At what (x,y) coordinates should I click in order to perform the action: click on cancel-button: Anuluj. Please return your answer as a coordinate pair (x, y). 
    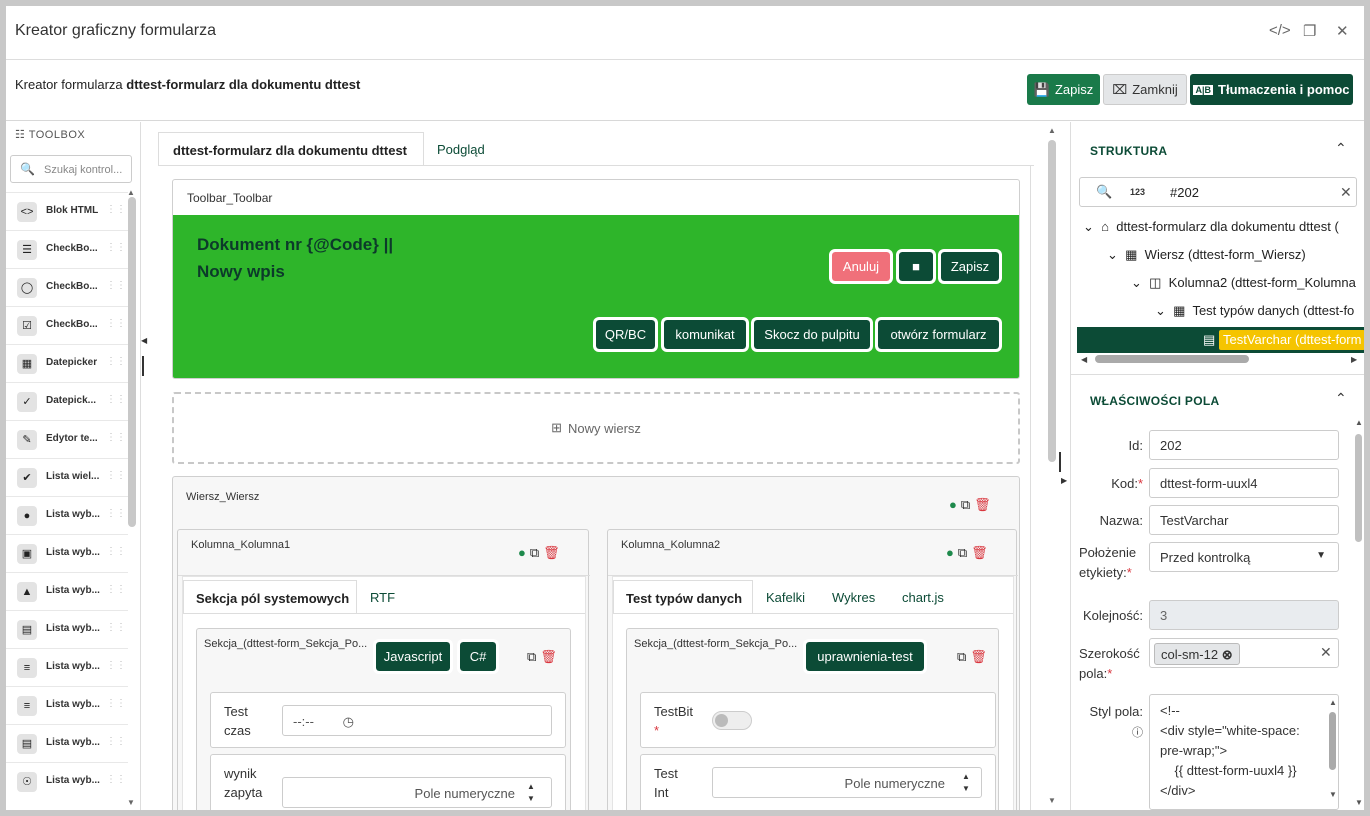
    Looking at the image, I should click on (861, 266).